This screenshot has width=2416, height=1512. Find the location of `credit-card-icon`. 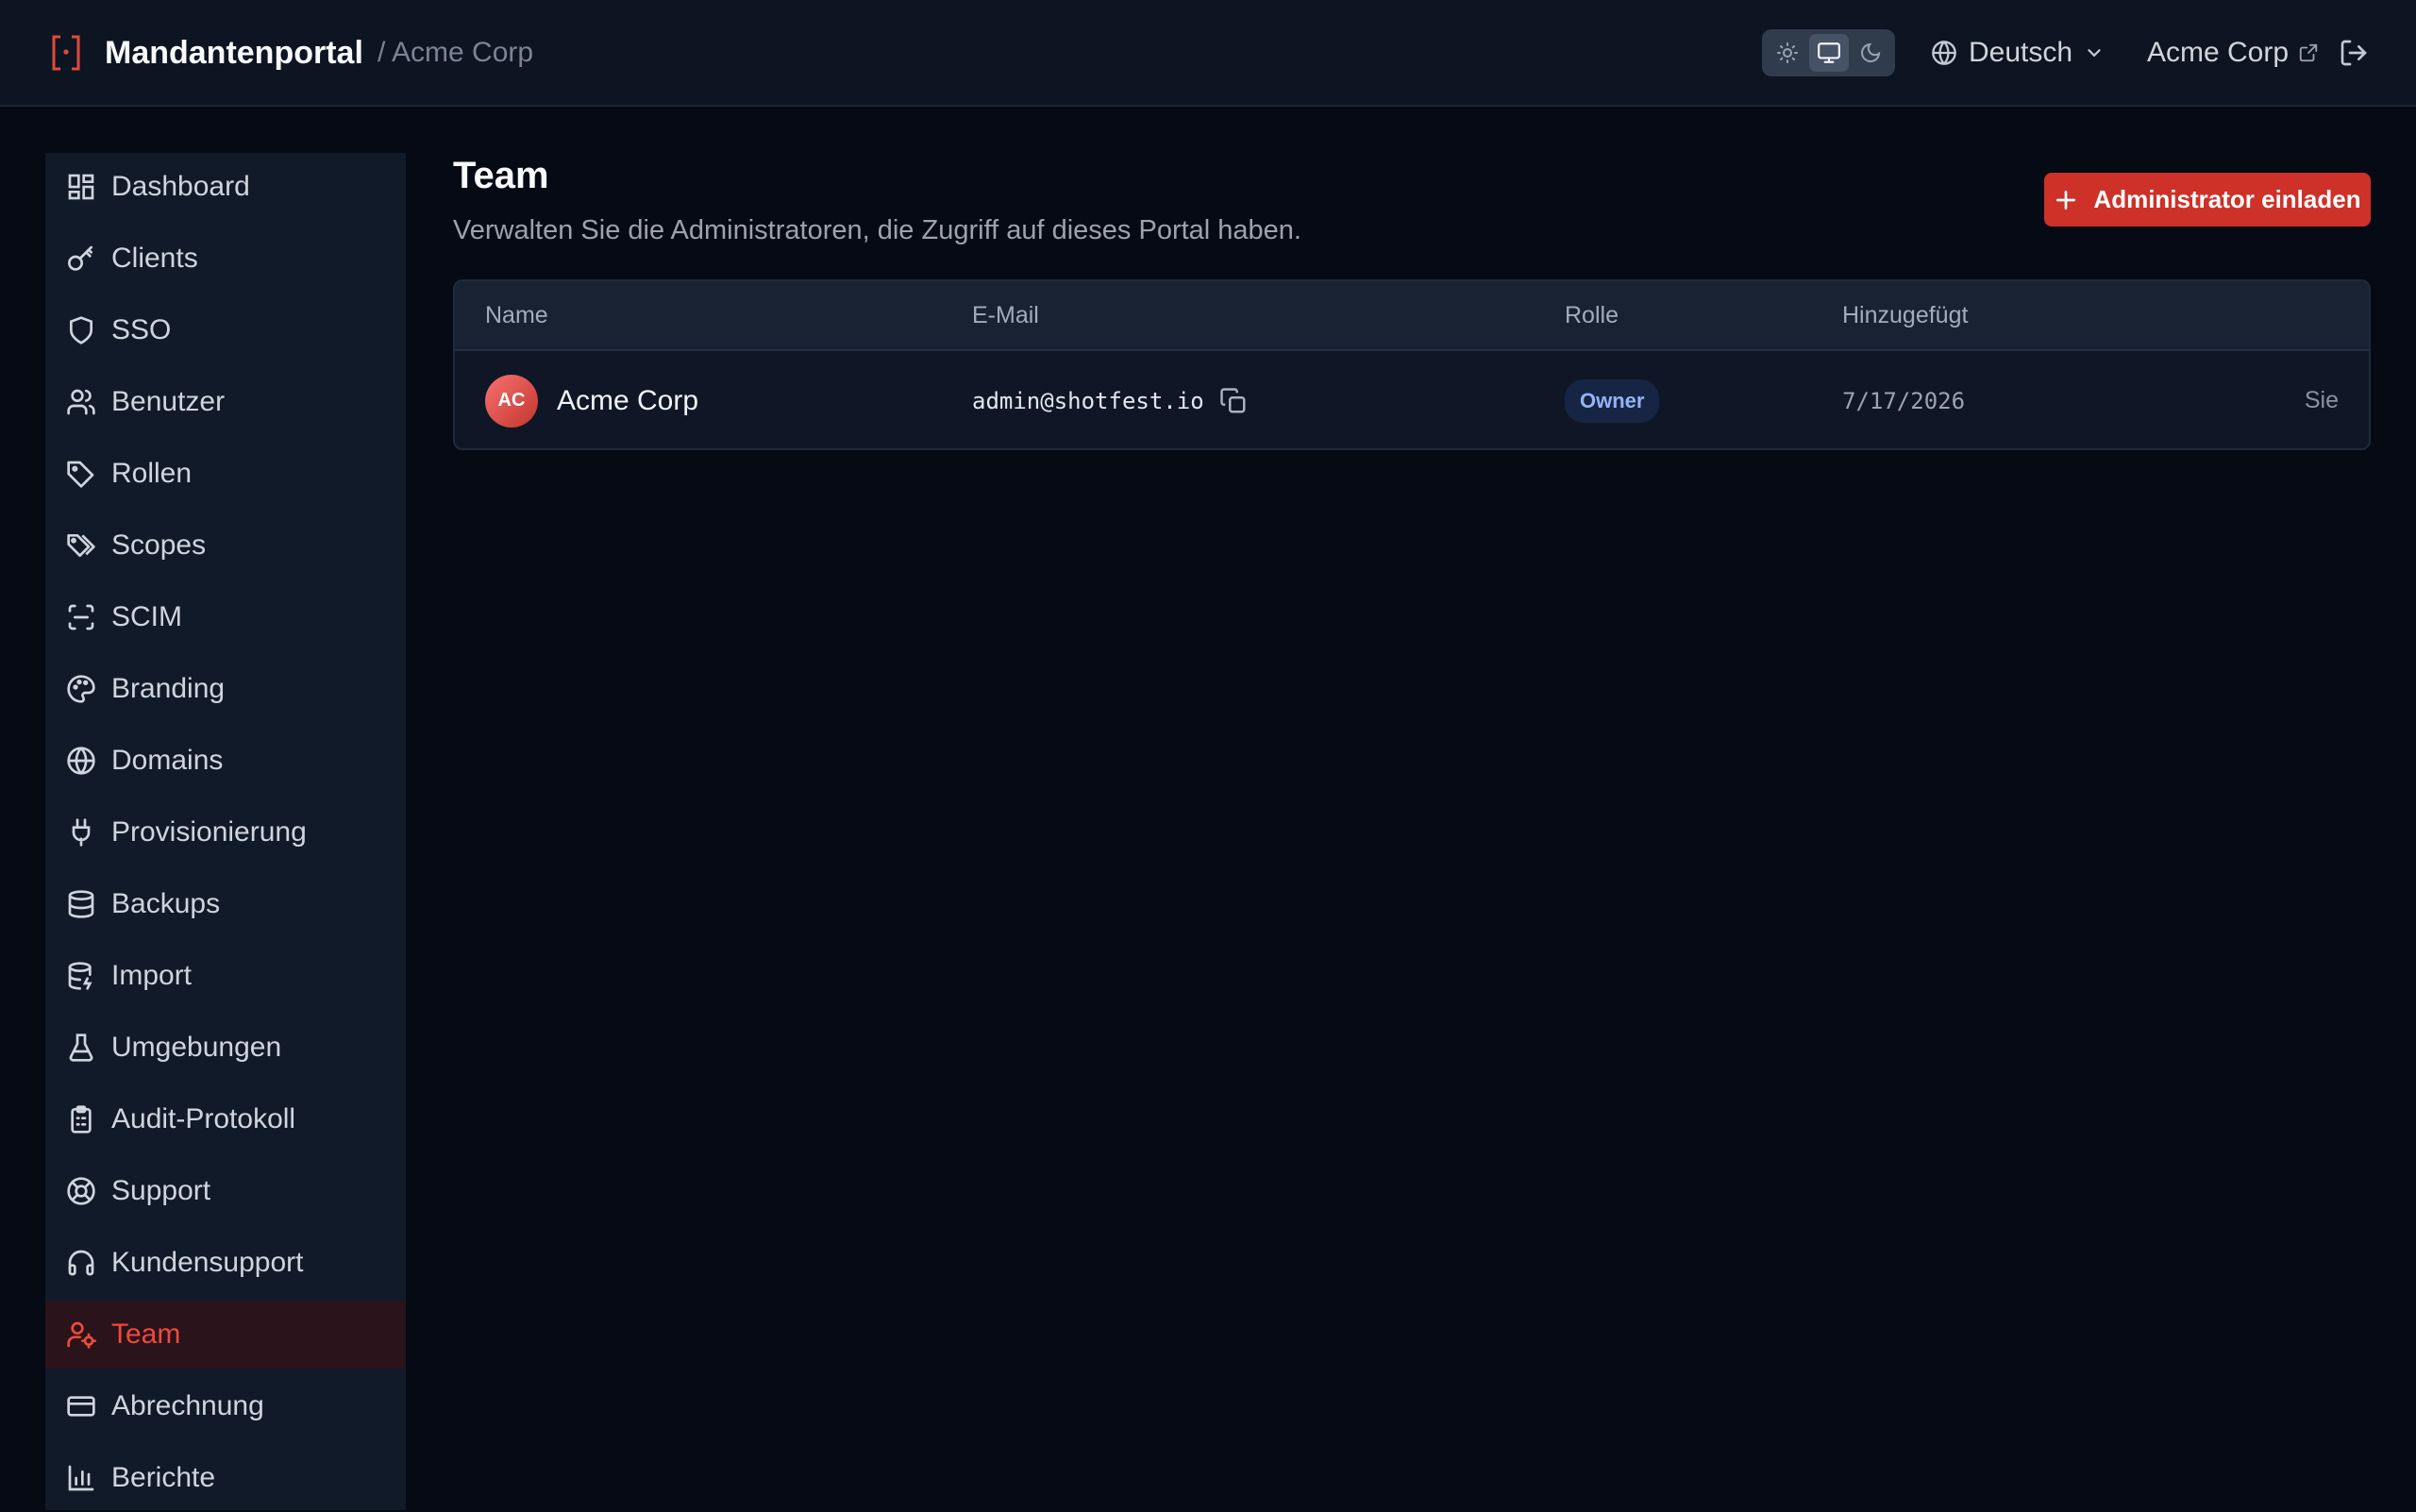

credit-card-icon is located at coordinates (81, 1406).